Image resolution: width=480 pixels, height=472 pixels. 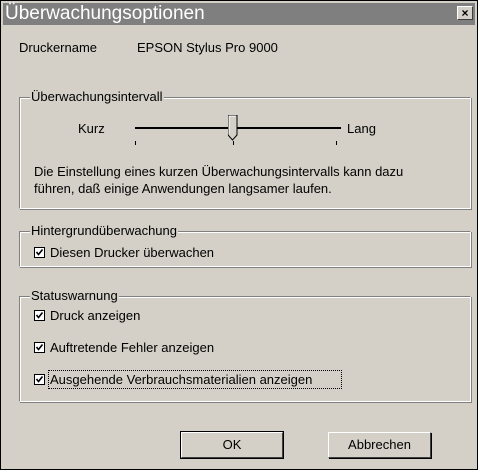 I want to click on slider-min-label: Kurz, so click(x=91, y=128).